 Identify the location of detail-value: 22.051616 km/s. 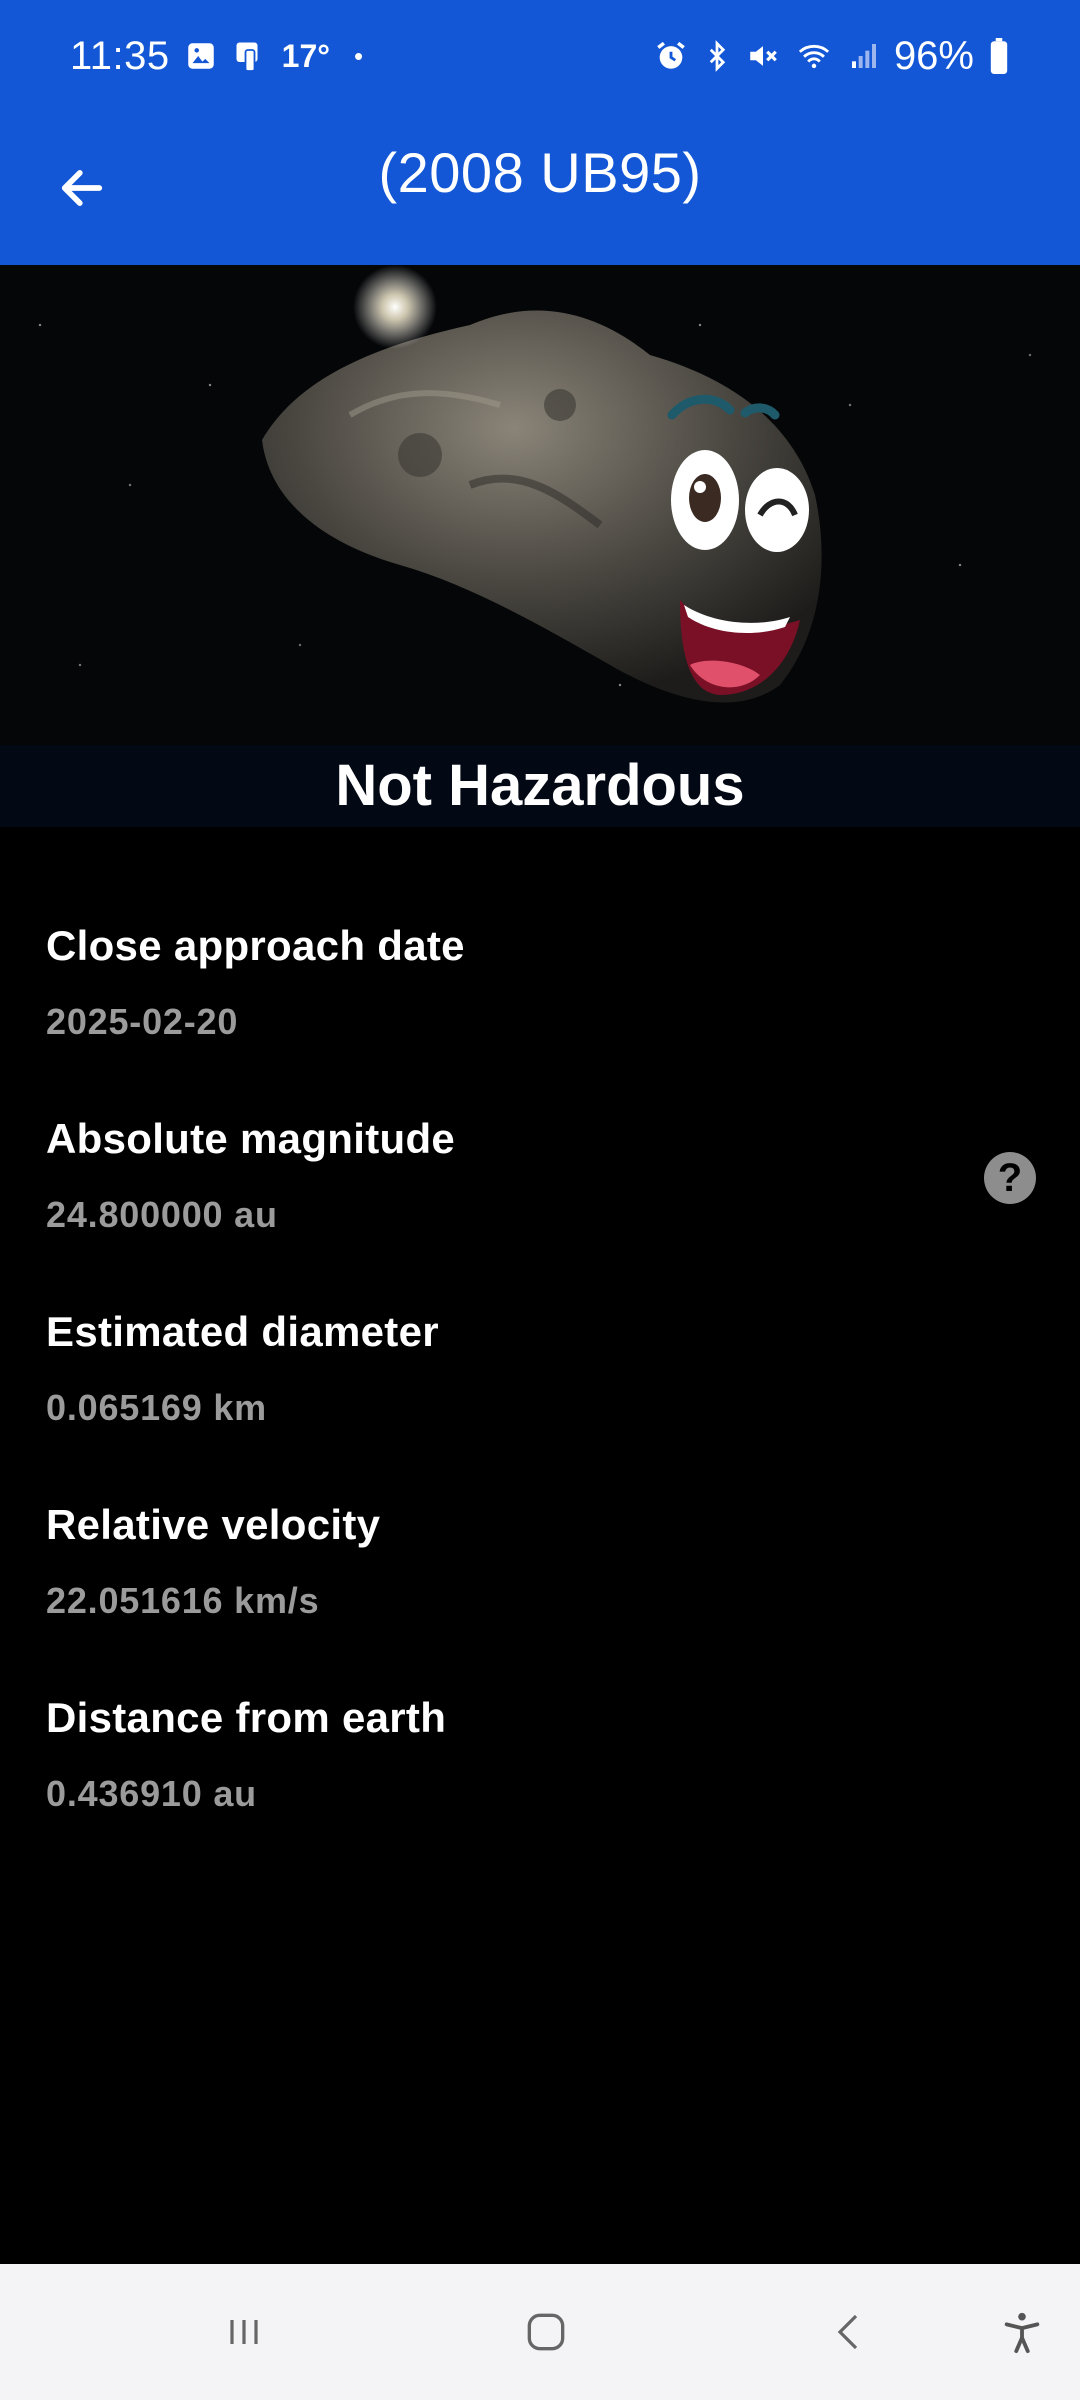
(183, 1600).